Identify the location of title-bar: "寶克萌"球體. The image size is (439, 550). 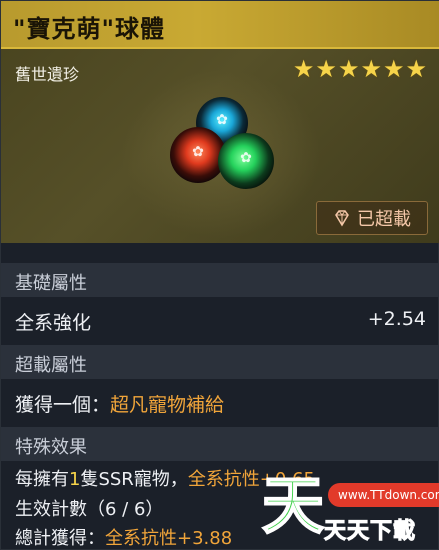
(220, 25).